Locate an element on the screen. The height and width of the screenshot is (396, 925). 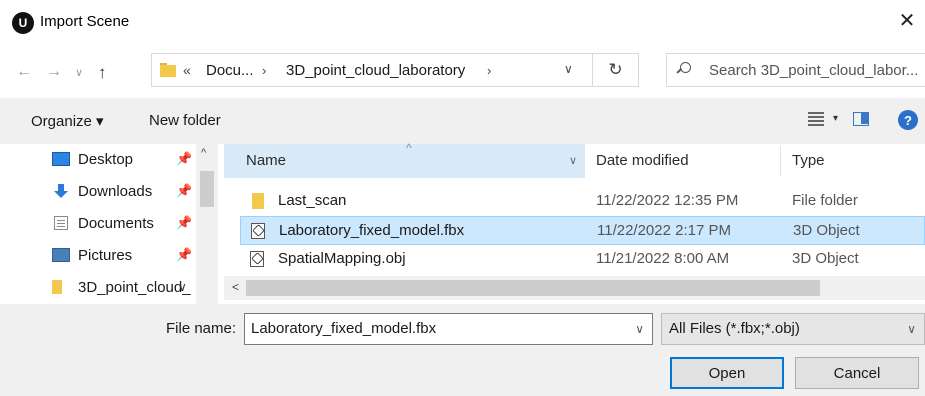
desktop-icon is located at coordinates (61, 159).